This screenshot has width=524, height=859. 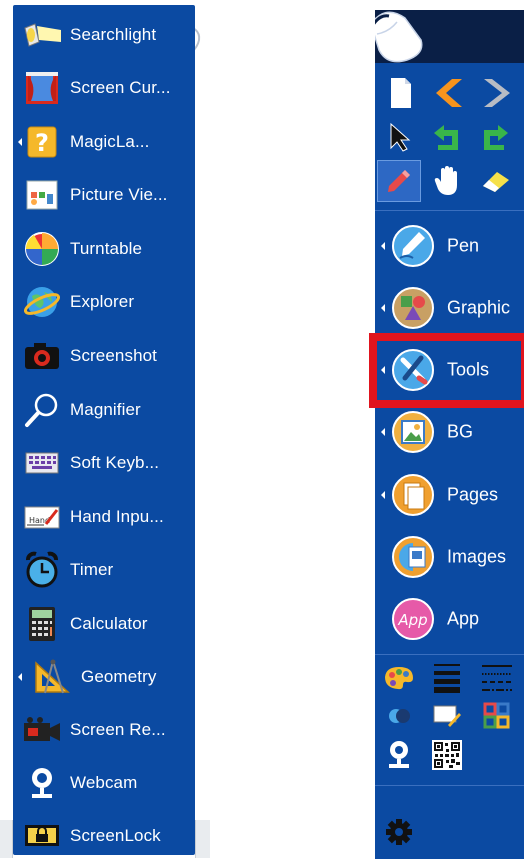 I want to click on redo-icon, so click(x=496, y=137).